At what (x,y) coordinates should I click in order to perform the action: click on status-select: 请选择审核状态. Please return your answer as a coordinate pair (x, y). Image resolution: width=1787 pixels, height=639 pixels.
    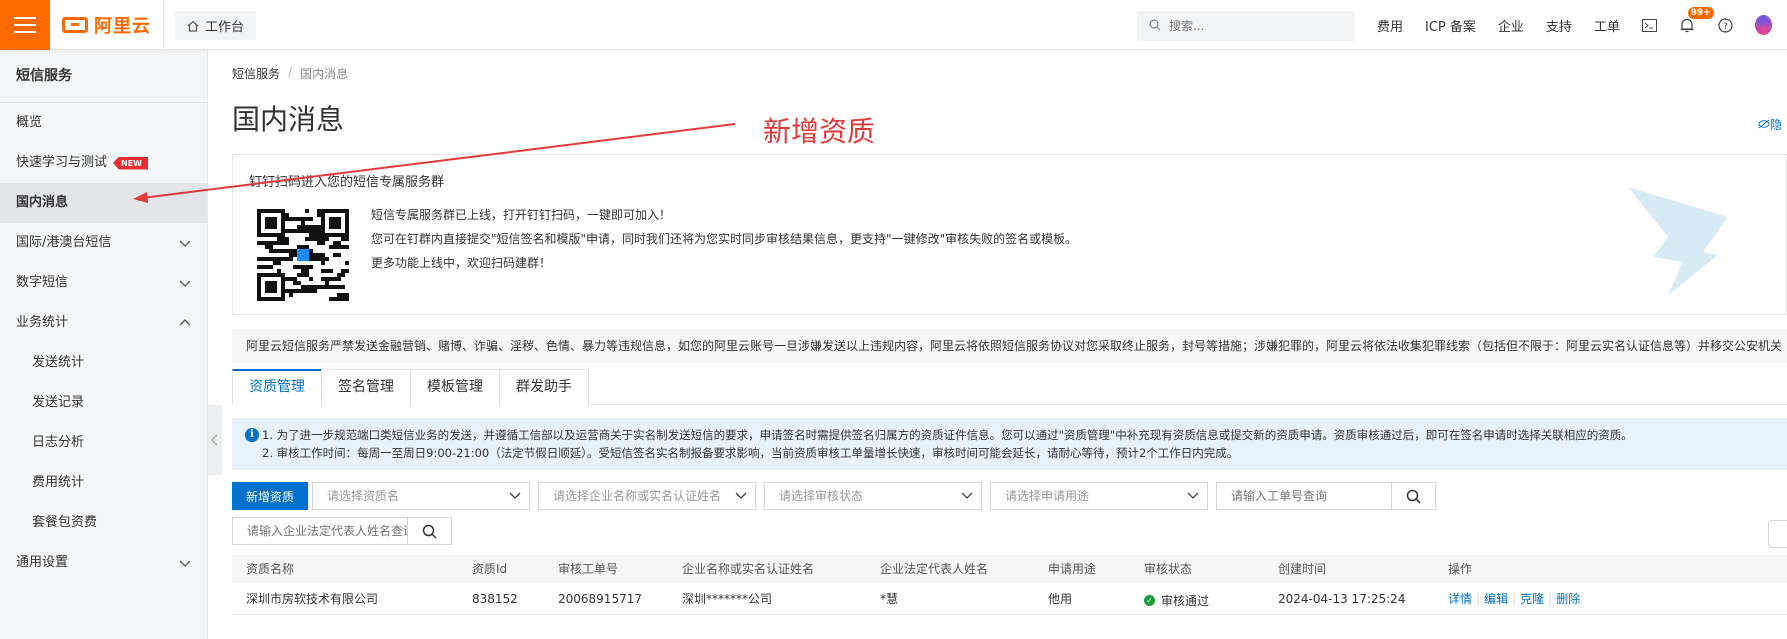
    Looking at the image, I should click on (873, 496).